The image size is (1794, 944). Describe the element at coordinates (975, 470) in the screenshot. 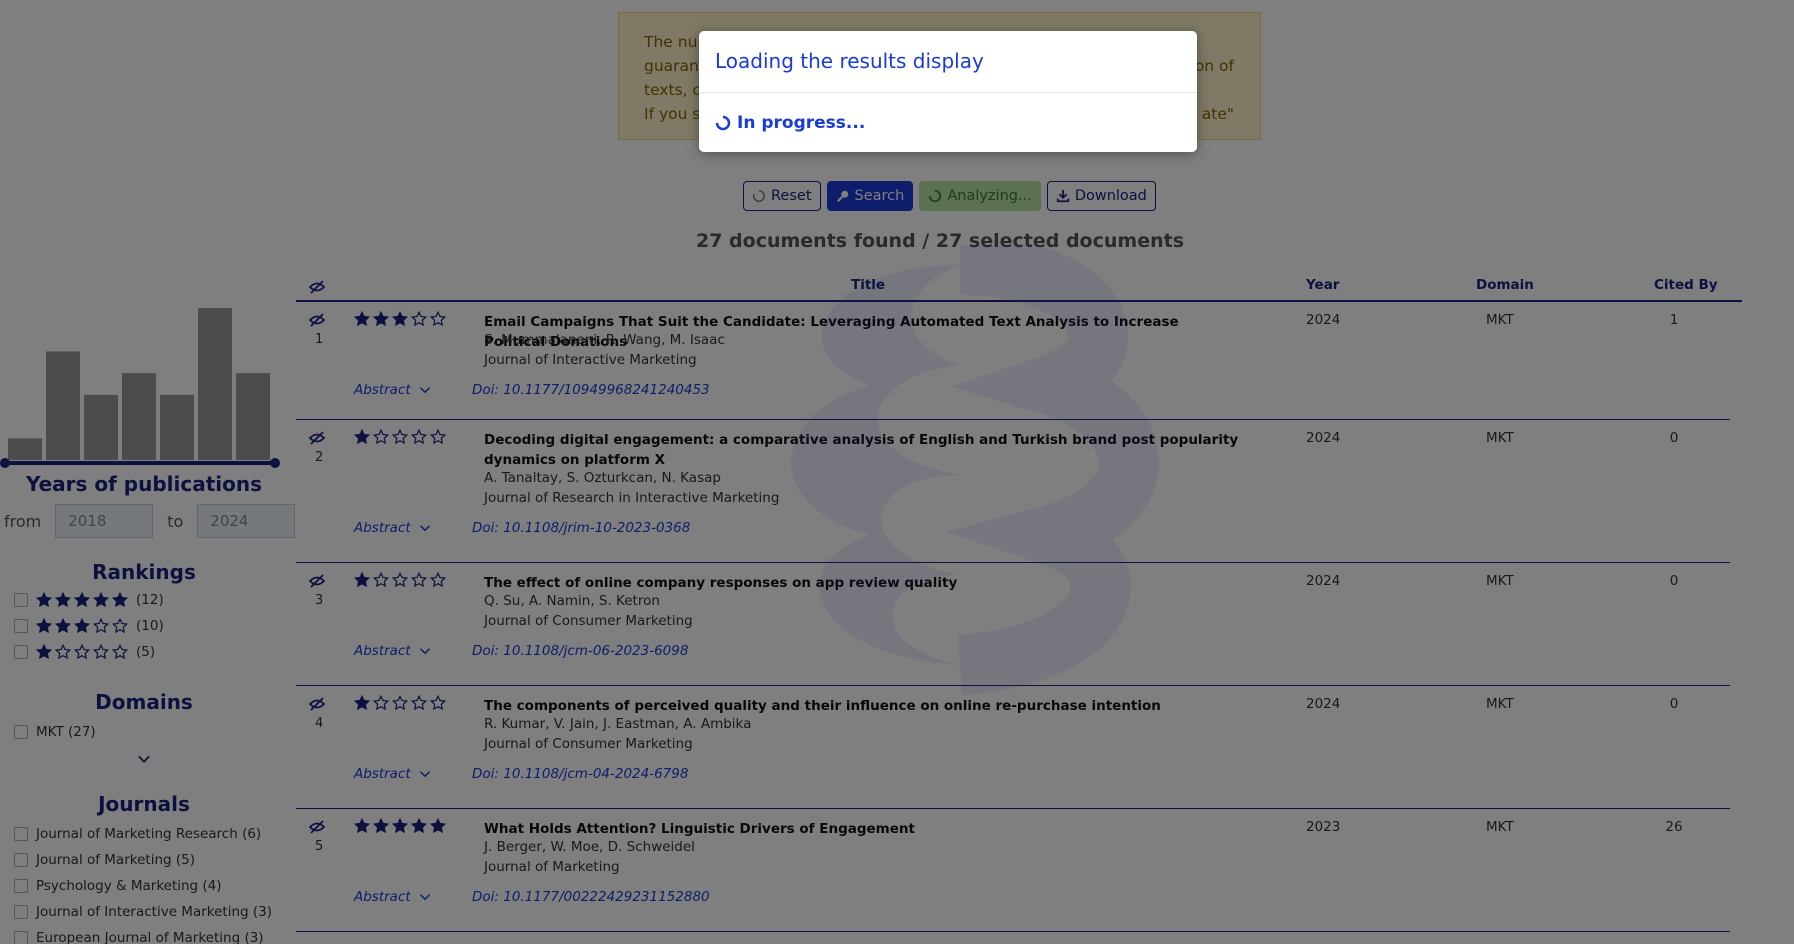

I see `watermark-logo-icon` at that location.